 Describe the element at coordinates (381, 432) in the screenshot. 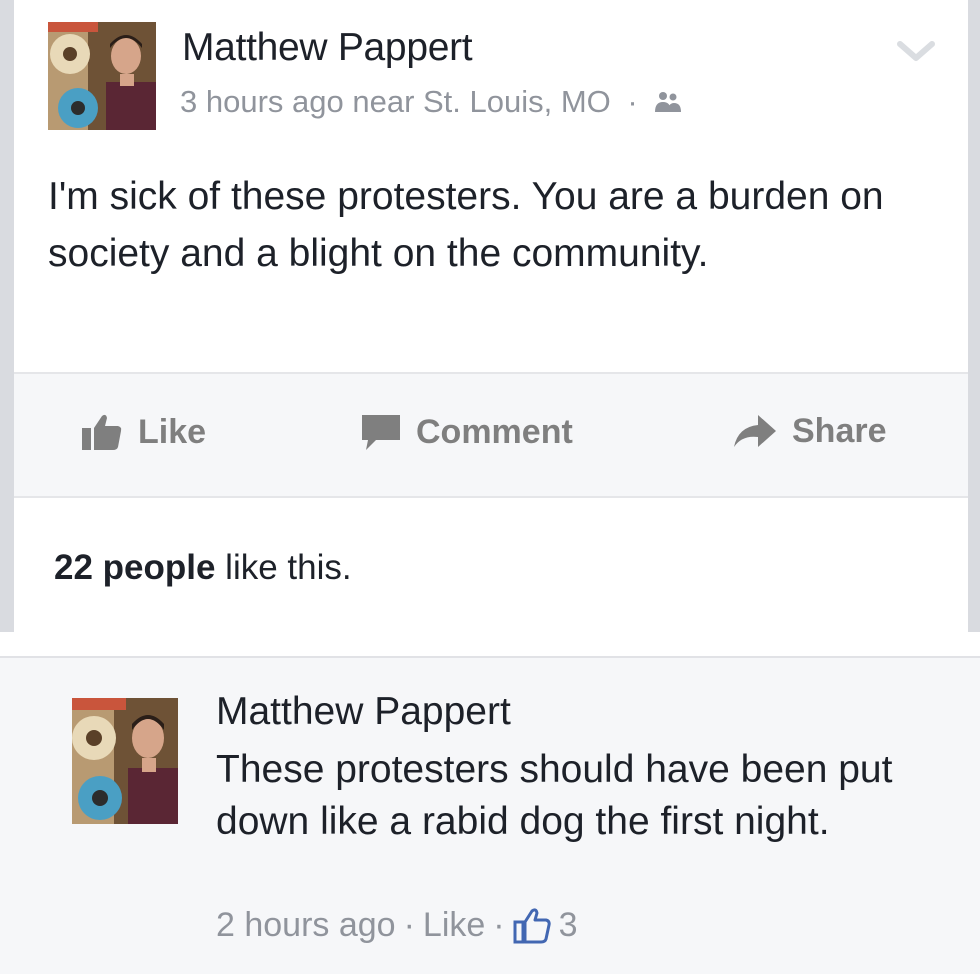

I see `comment-bubble-icon` at that location.